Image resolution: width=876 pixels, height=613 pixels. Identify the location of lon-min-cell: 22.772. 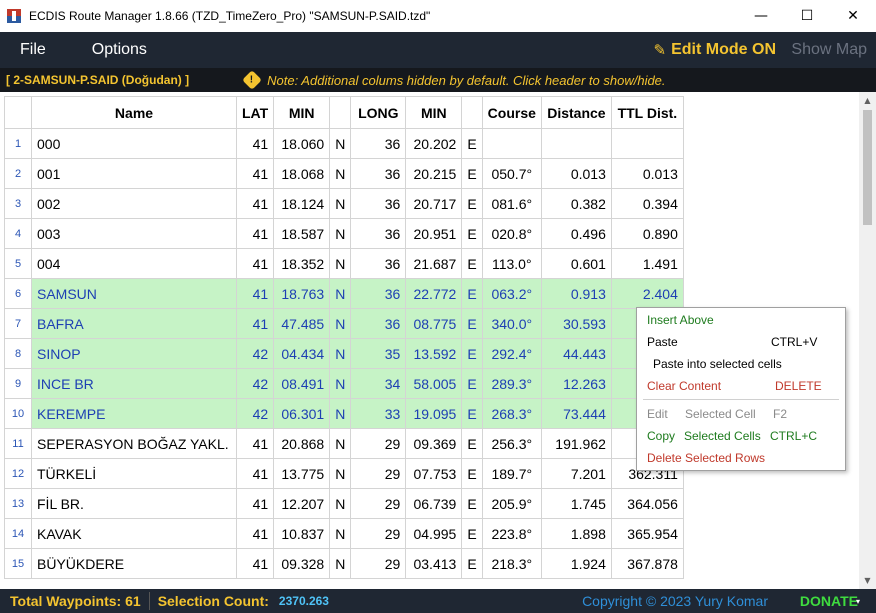
(434, 293).